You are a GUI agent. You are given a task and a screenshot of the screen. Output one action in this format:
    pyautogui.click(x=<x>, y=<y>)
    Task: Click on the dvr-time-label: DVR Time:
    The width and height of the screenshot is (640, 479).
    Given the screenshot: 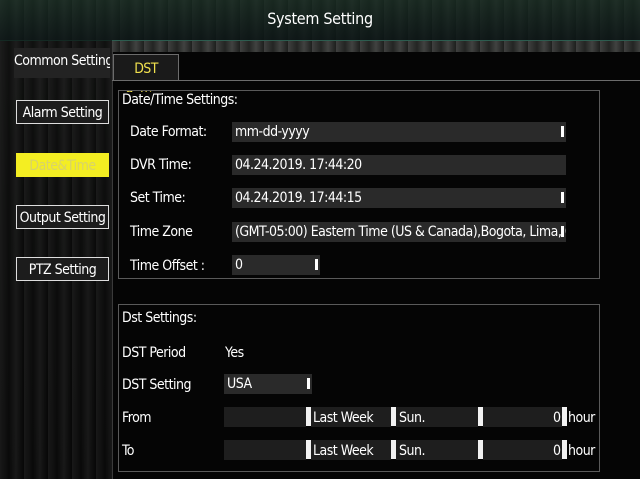 What is the action you would take?
    pyautogui.click(x=161, y=165)
    